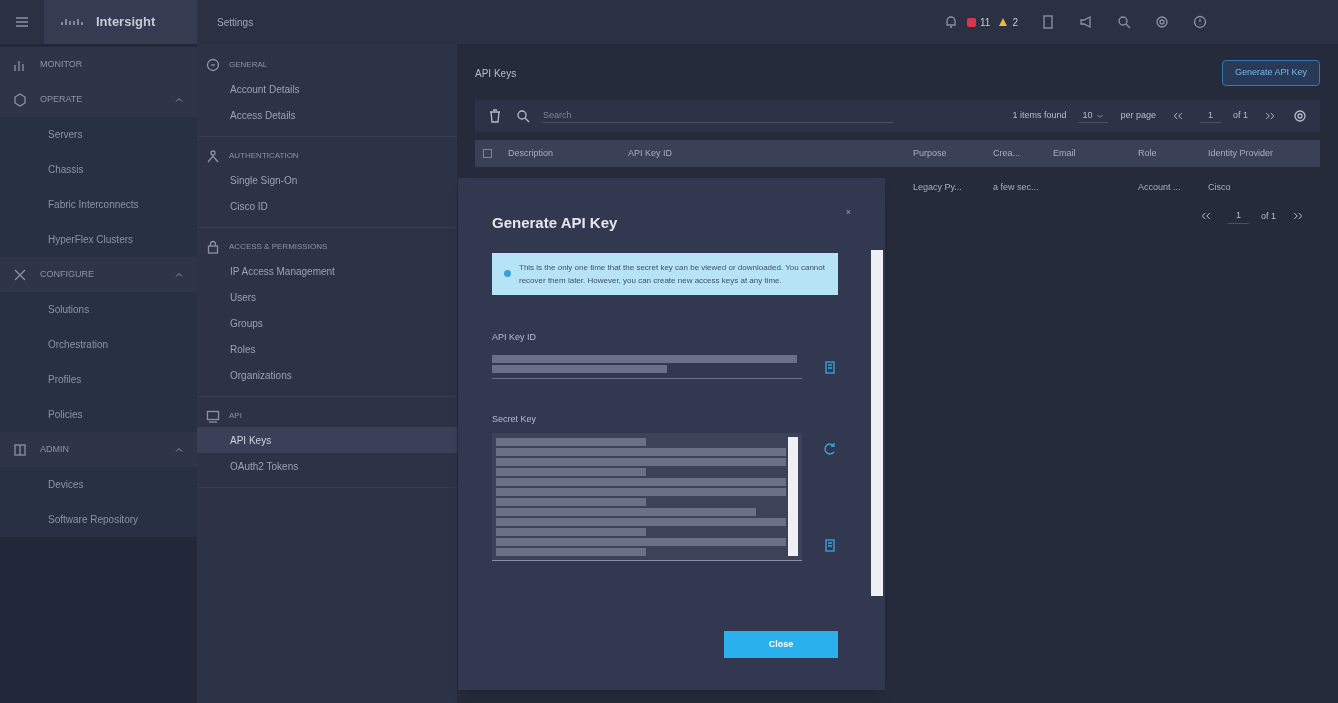 The image size is (1338, 703). What do you see at coordinates (1200, 22) in the screenshot?
I see `help-icon` at bounding box center [1200, 22].